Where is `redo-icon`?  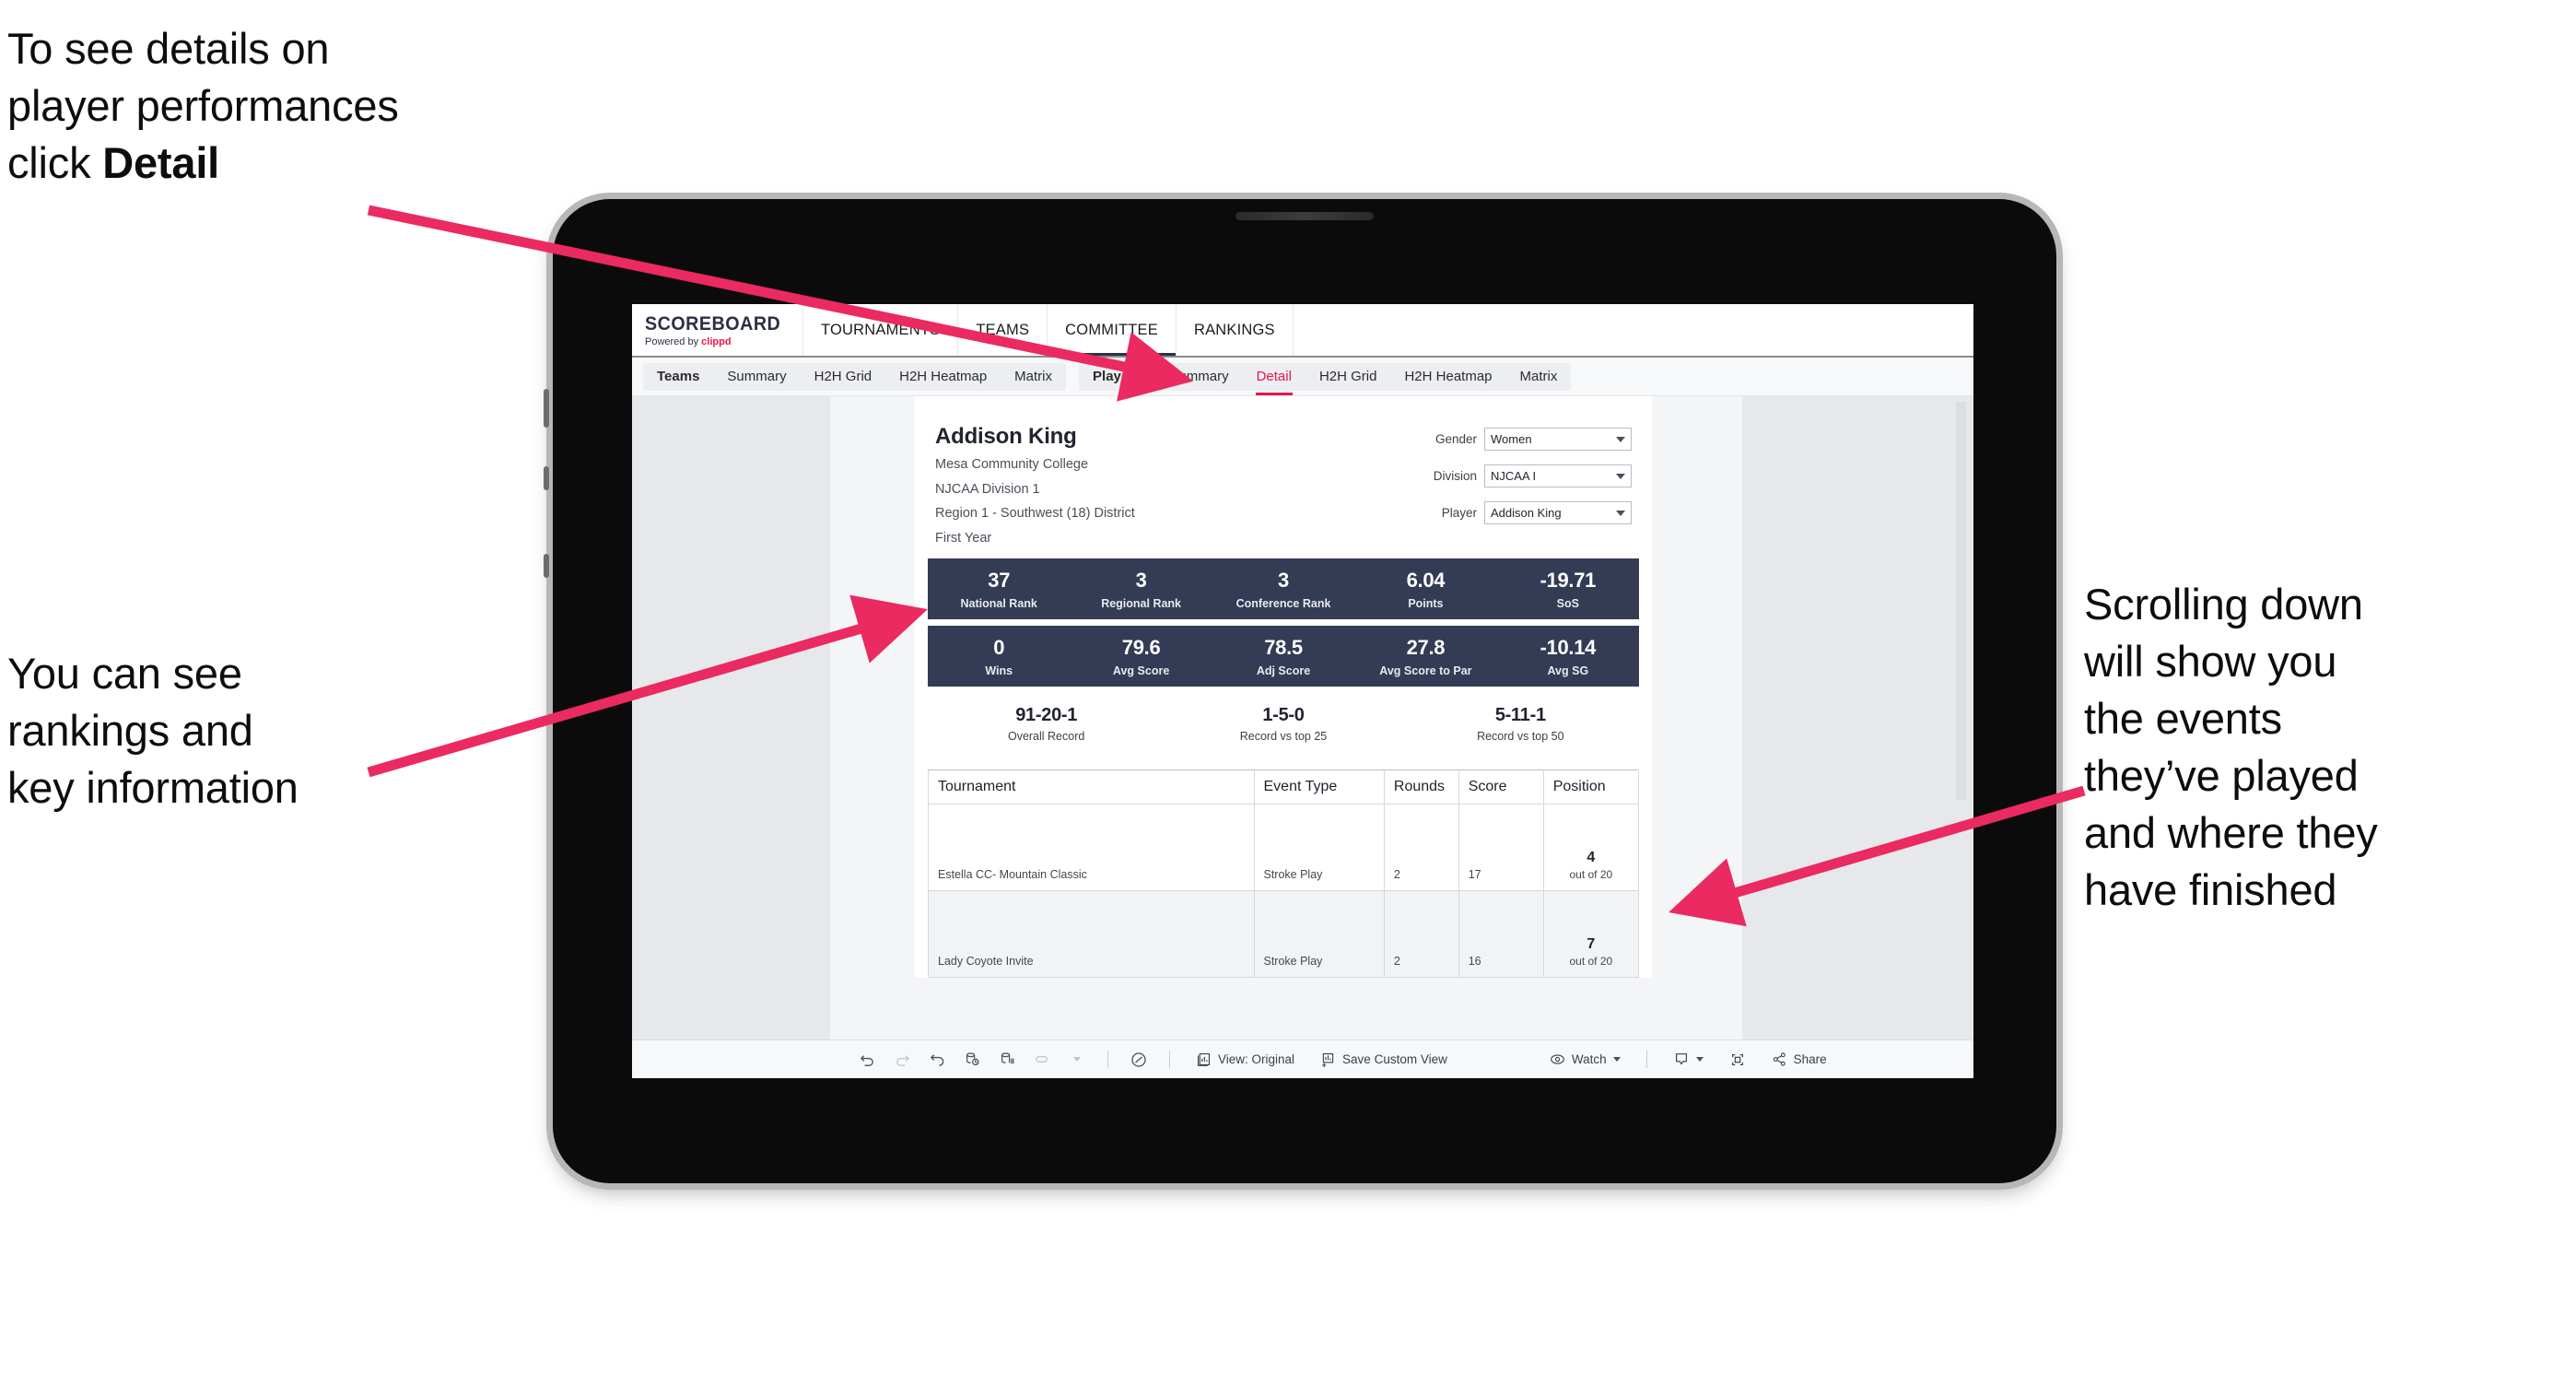 redo-icon is located at coordinates (901, 1060).